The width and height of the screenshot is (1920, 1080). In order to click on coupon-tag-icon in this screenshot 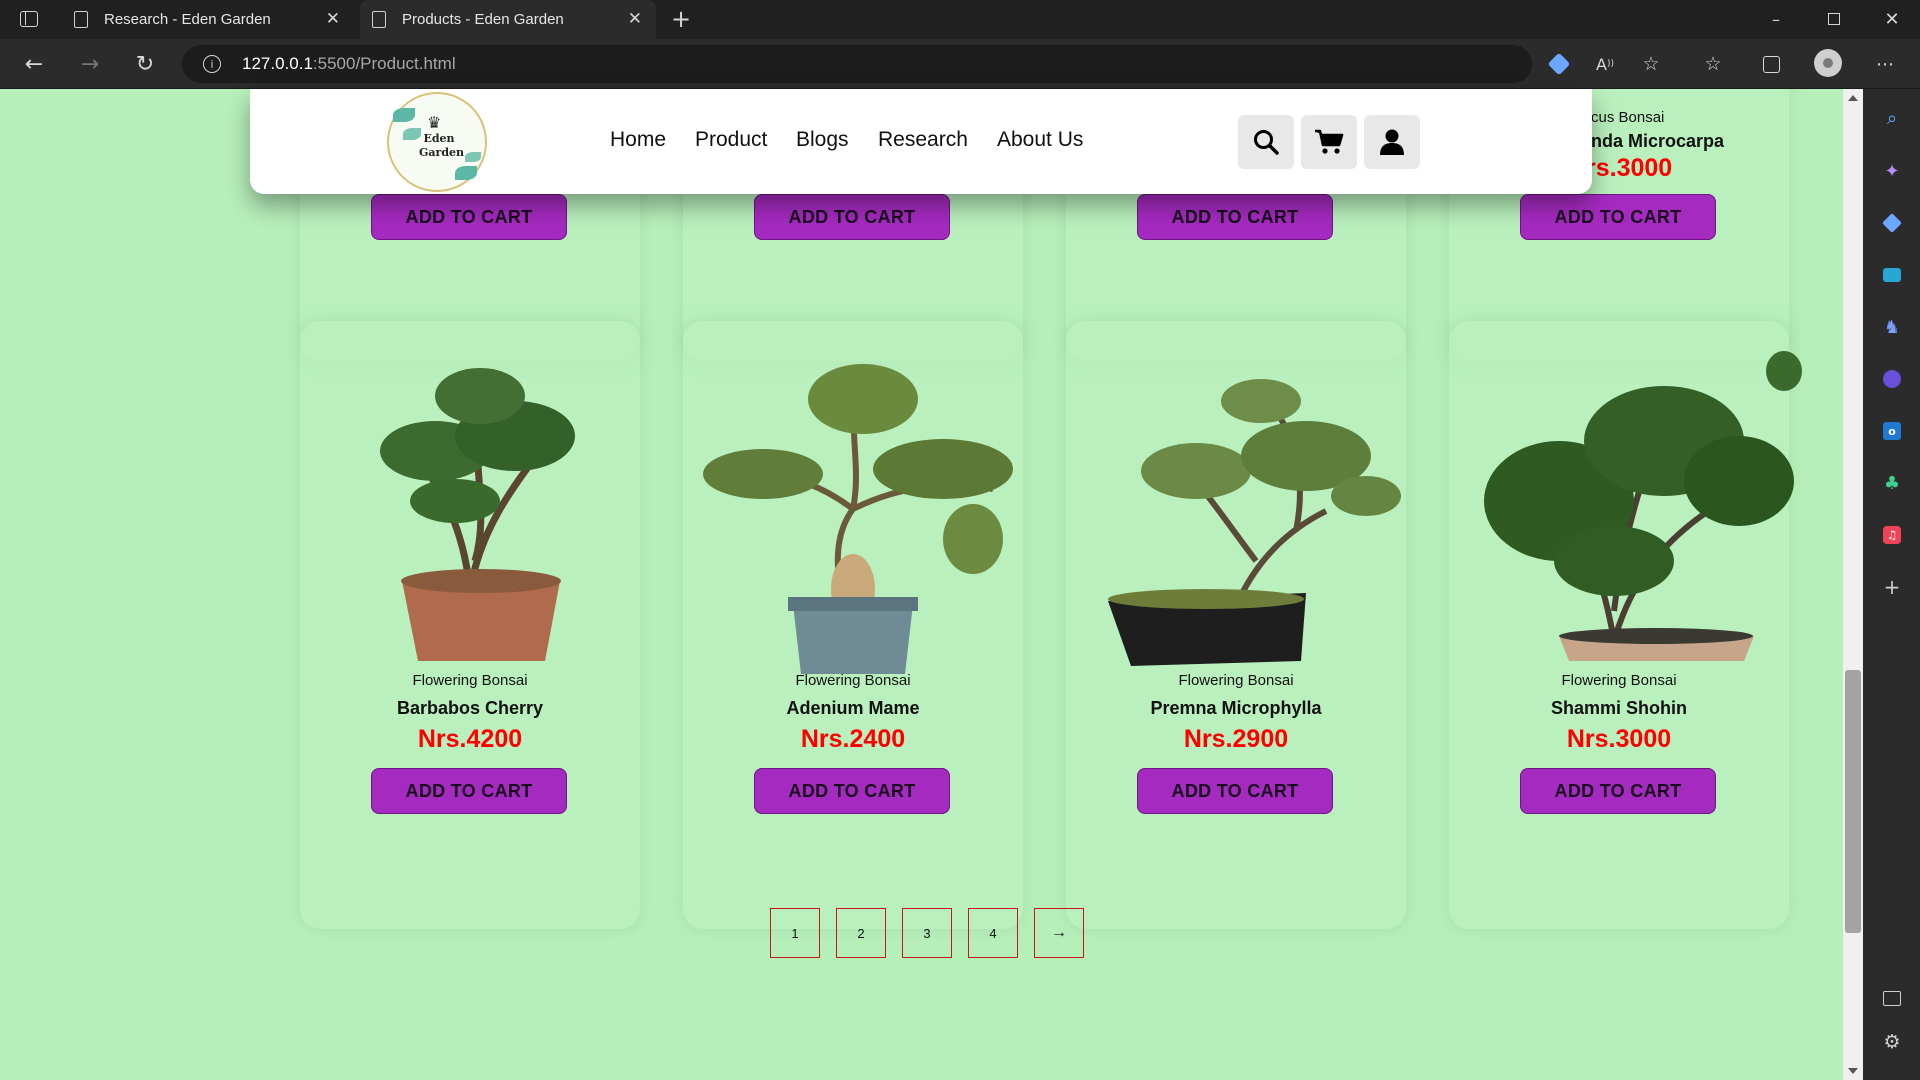, I will do `click(1559, 64)`.